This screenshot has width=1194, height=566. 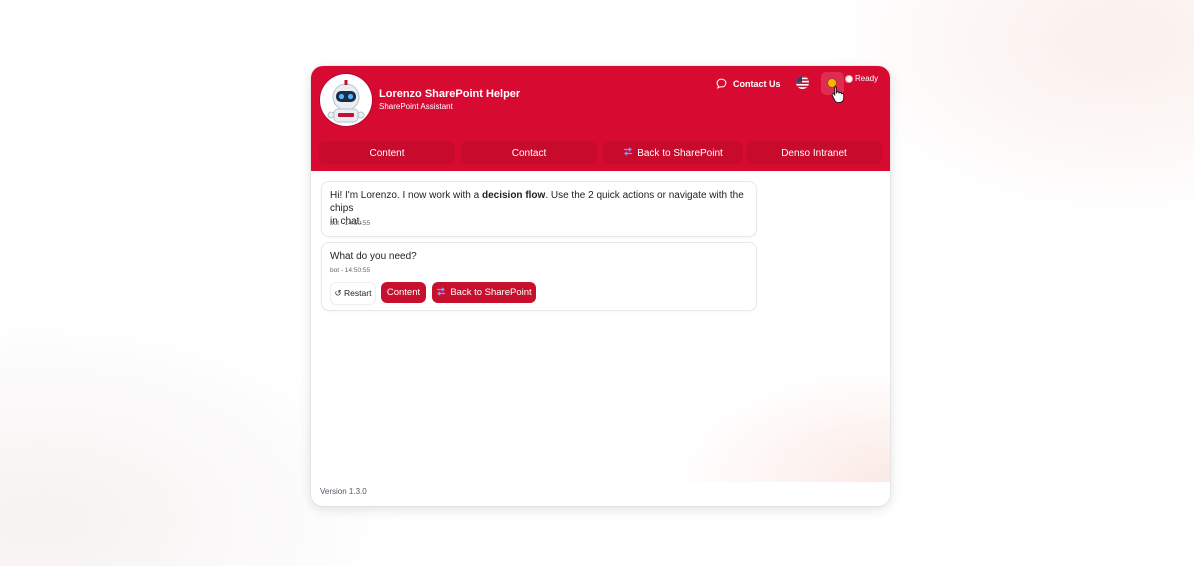 I want to click on hand-cursor-icon, so click(x=838, y=94).